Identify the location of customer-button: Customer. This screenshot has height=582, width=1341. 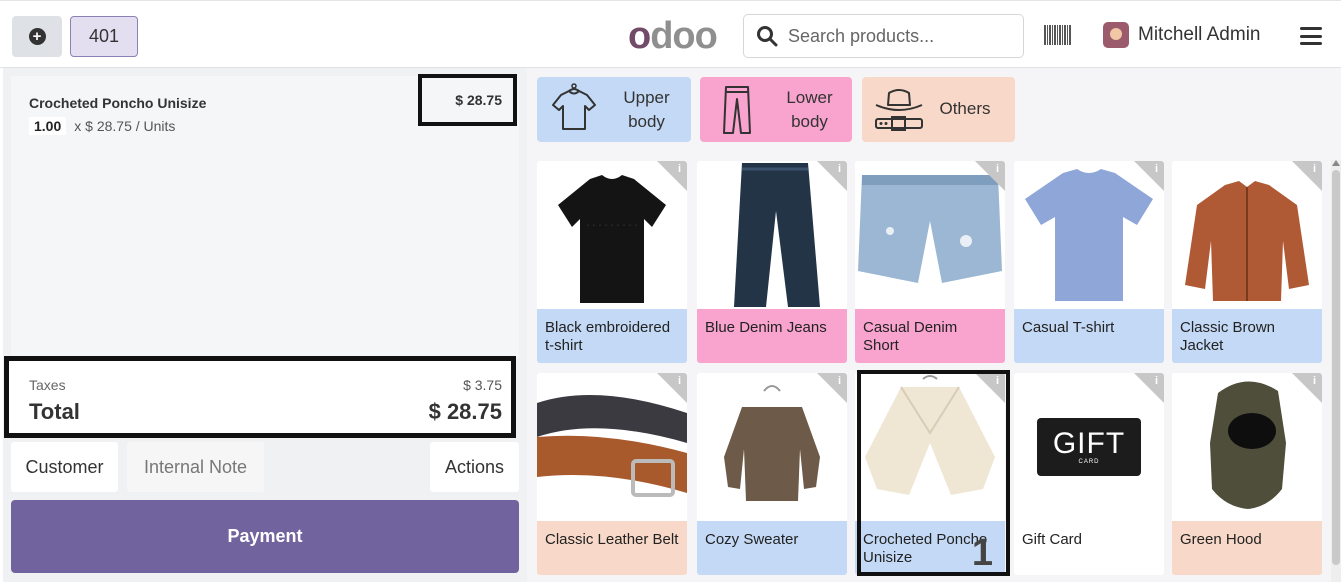
(64, 467).